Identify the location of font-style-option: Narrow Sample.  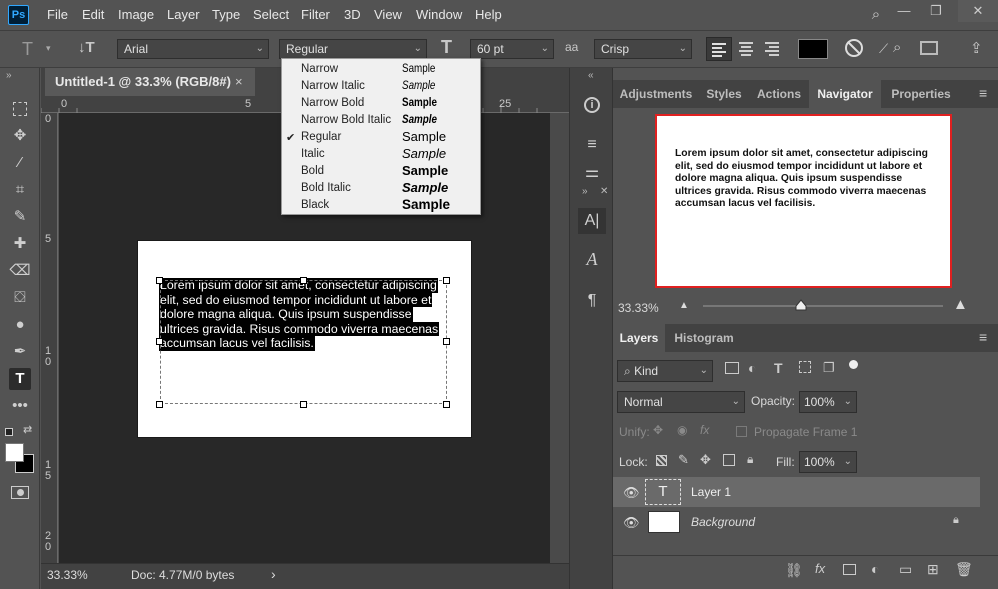
(381, 69).